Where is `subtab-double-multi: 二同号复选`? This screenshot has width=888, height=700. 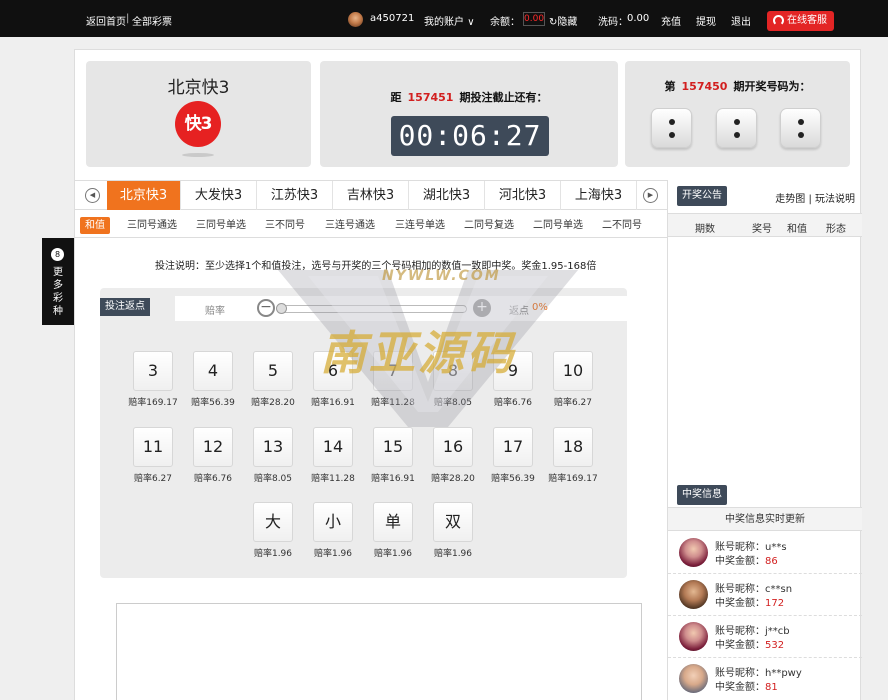
subtab-double-multi: 二同号复选 is located at coordinates (489, 225).